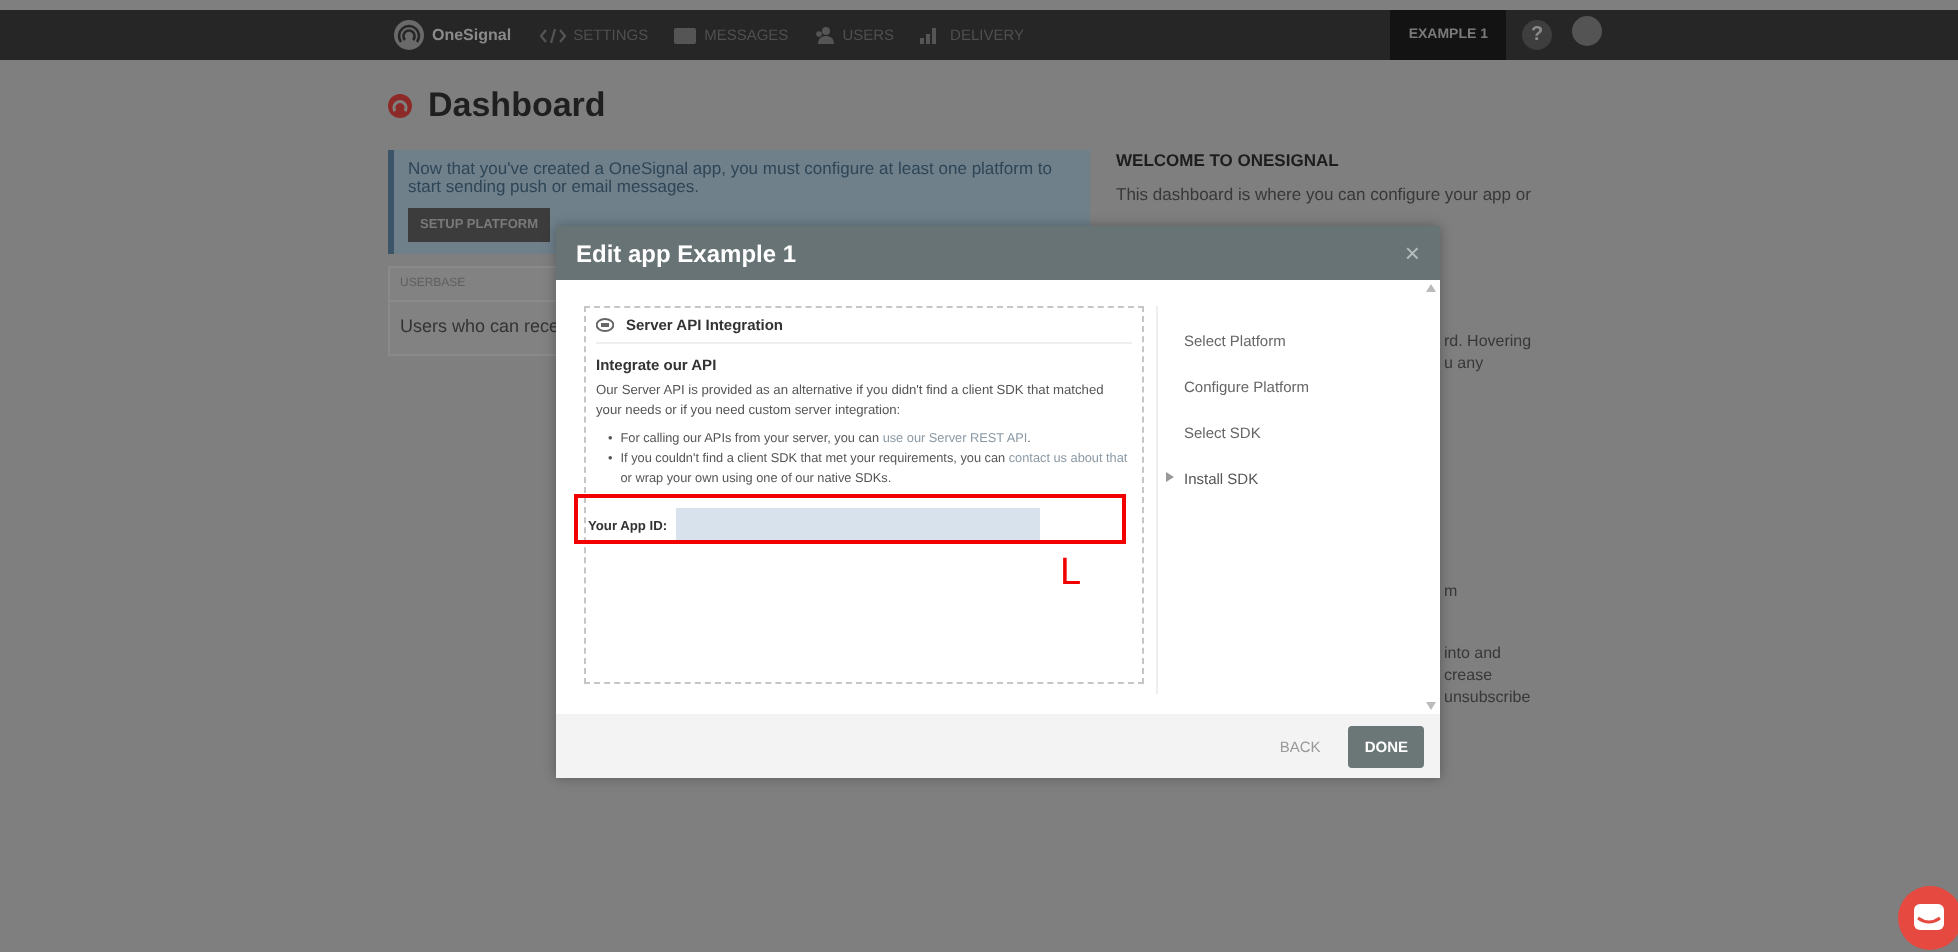  What do you see at coordinates (1228, 160) in the screenshot?
I see `welcome-heading: WELCOME TO ONESIGNAL` at bounding box center [1228, 160].